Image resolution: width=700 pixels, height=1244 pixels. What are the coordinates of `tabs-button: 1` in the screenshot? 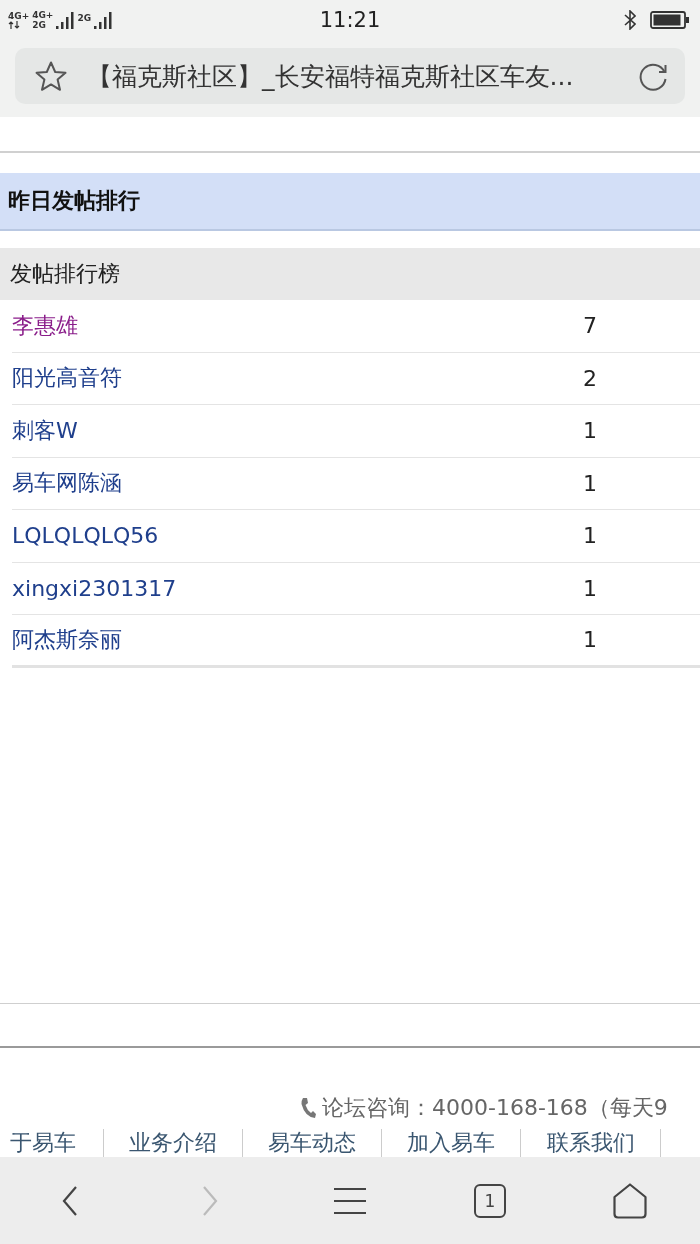 It's located at (490, 1200).